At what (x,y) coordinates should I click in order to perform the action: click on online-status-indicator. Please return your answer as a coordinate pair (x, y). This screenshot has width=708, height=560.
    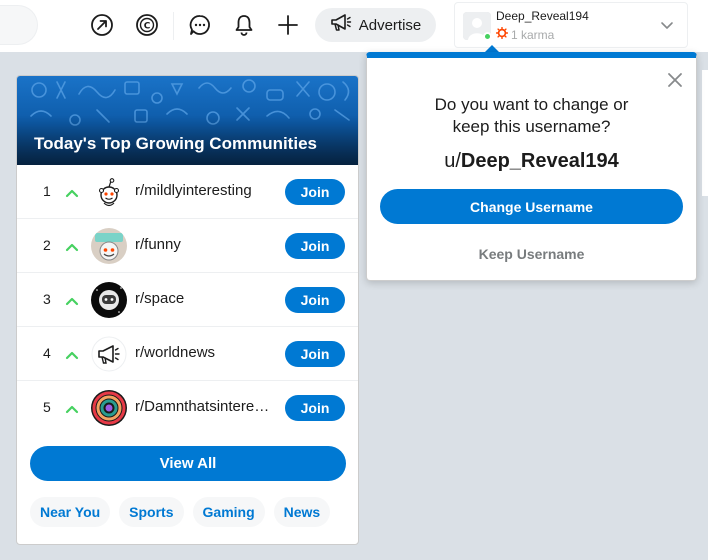
    Looking at the image, I should click on (487, 36).